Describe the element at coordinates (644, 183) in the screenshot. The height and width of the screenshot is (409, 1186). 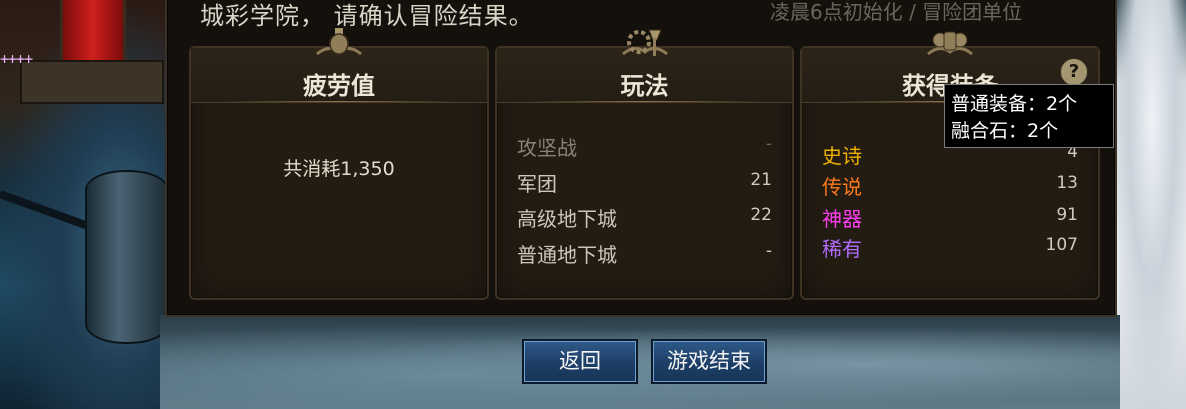
I see `mode-row: 军团 21` at that location.